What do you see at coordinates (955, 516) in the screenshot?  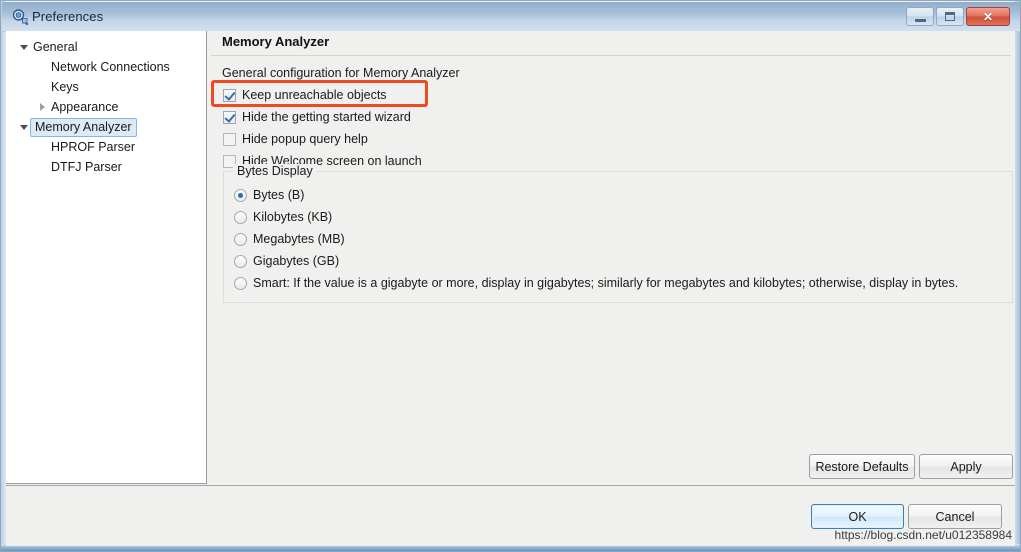 I see `cancel-button: Cancel` at bounding box center [955, 516].